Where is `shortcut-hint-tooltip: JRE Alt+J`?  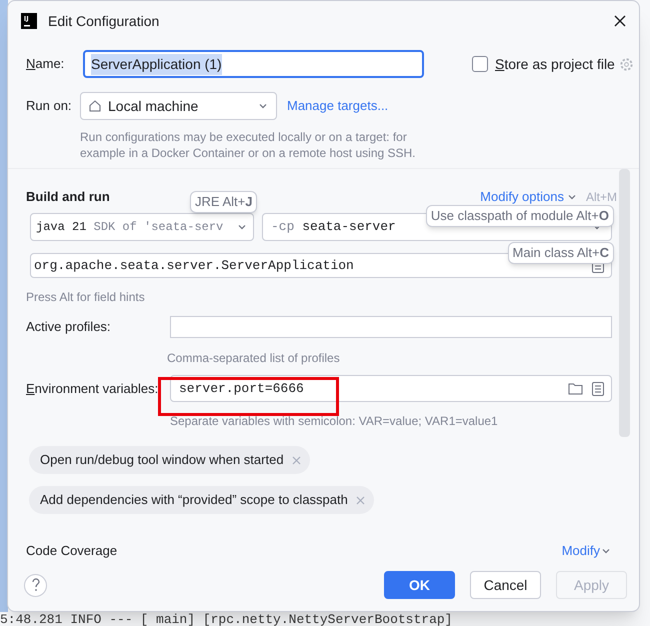 shortcut-hint-tooltip: JRE Alt+J is located at coordinates (224, 201).